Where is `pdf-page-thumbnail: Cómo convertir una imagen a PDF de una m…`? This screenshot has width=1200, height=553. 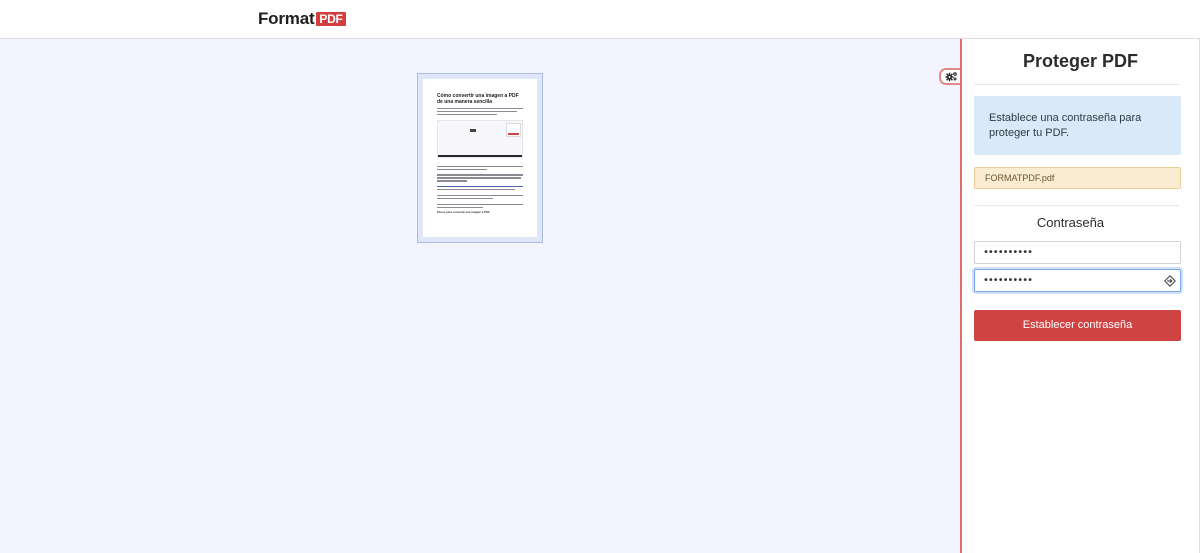 pdf-page-thumbnail: Cómo convertir una imagen a PDF de una m… is located at coordinates (480, 158).